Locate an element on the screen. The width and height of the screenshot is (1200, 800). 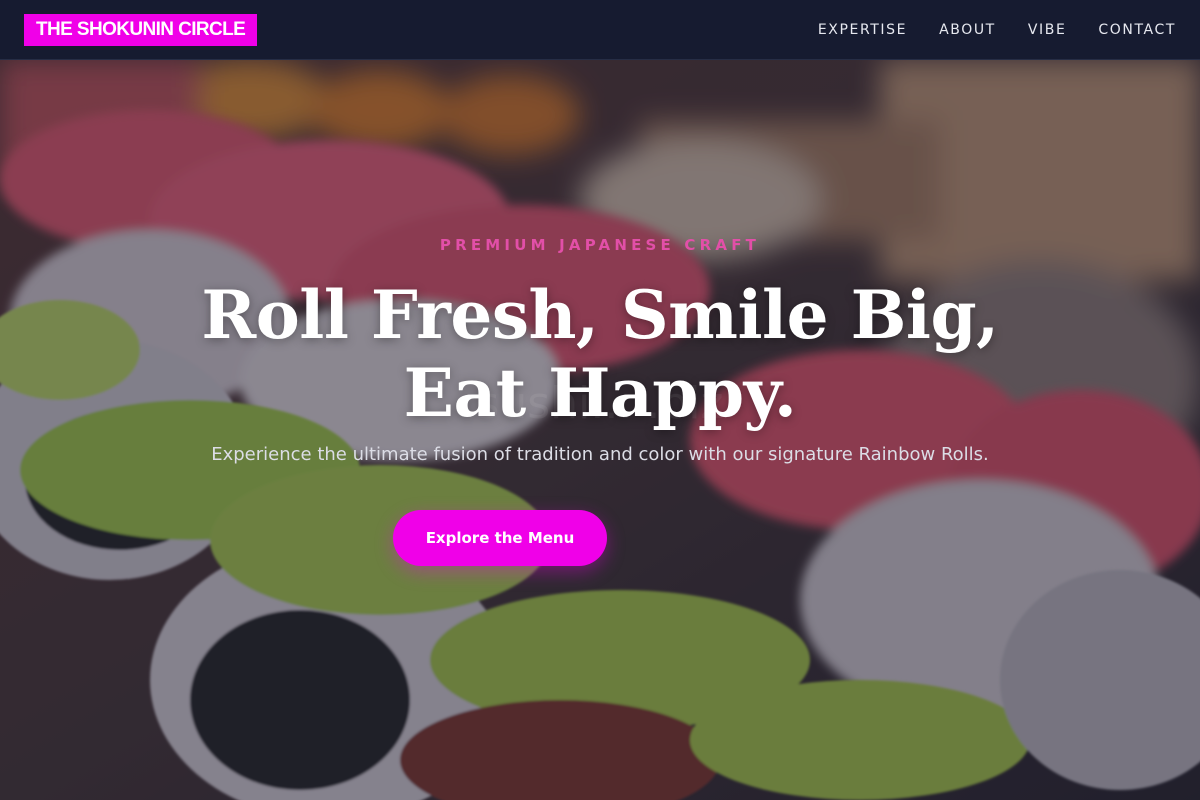
nav-link-about: ABOUT is located at coordinates (967, 30).